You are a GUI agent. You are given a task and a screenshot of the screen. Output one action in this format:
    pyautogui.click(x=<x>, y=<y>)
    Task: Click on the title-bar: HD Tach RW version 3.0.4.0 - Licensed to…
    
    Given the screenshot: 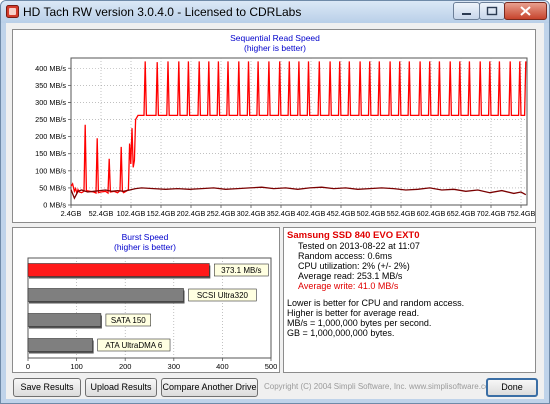 What is the action you would take?
    pyautogui.click(x=275, y=12)
    